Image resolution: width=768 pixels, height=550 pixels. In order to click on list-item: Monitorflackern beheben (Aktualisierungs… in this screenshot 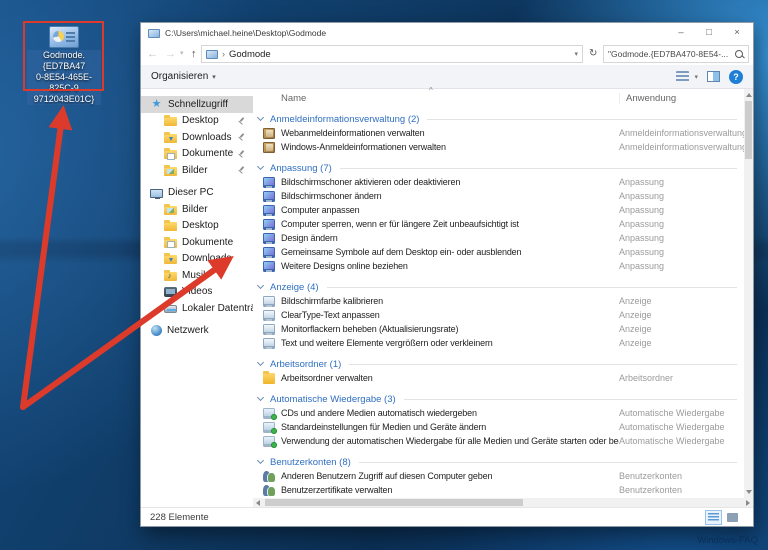, I will do `click(498, 329)`.